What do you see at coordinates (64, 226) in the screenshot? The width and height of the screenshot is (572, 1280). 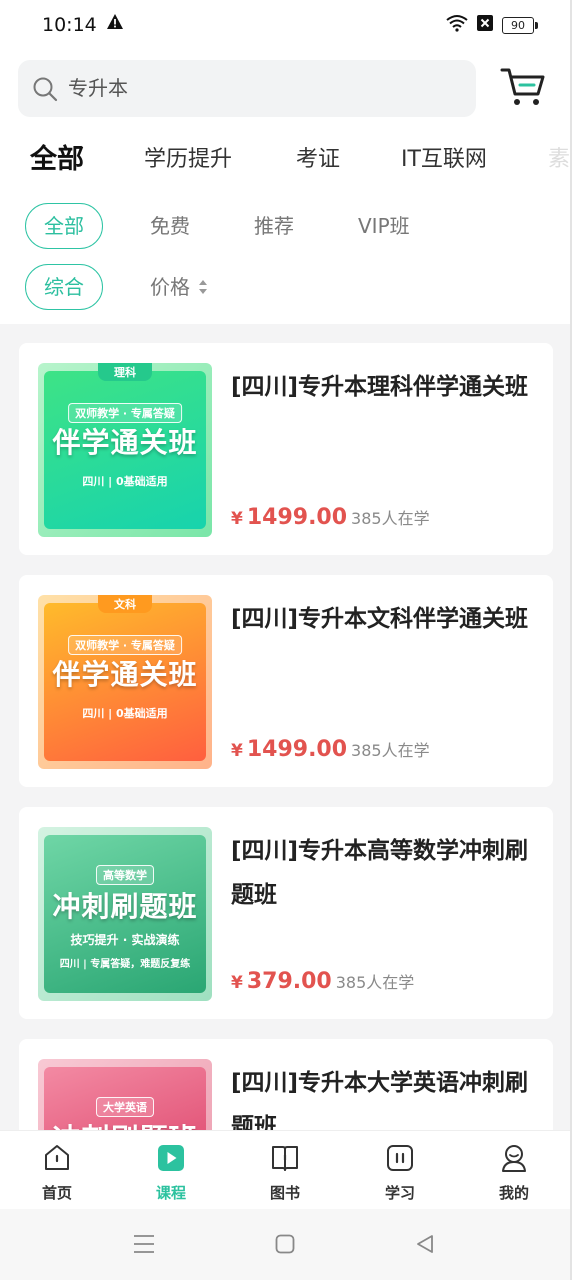 I see `filter-all: 全部` at bounding box center [64, 226].